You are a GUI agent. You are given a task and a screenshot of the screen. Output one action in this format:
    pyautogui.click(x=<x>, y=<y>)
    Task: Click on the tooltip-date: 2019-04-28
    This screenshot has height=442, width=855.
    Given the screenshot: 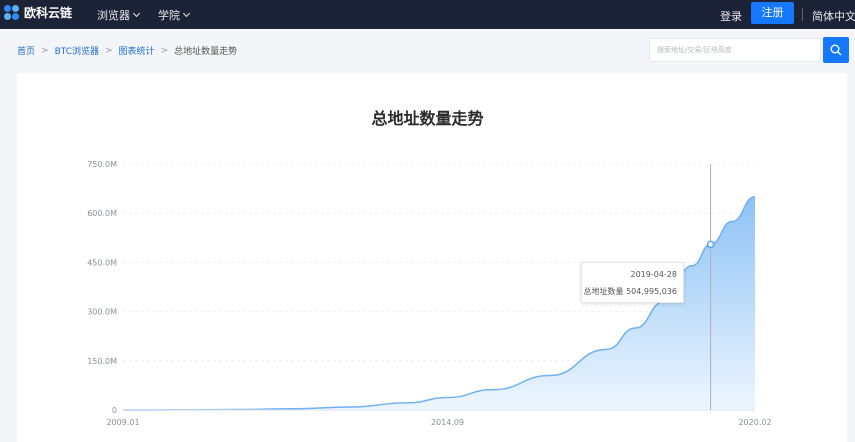 What is the action you would take?
    pyautogui.click(x=654, y=274)
    